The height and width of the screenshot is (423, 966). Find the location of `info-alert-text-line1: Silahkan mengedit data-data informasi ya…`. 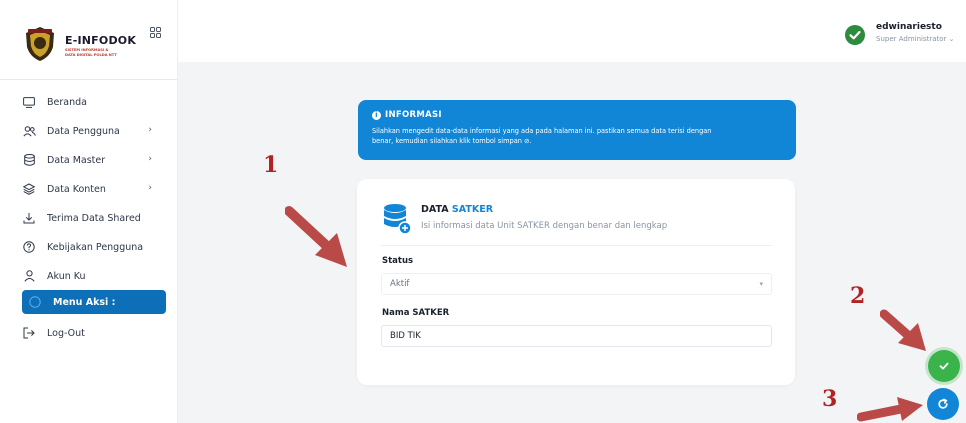

info-alert-text-line1: Silahkan mengedit data-data informasi ya… is located at coordinates (542, 131).